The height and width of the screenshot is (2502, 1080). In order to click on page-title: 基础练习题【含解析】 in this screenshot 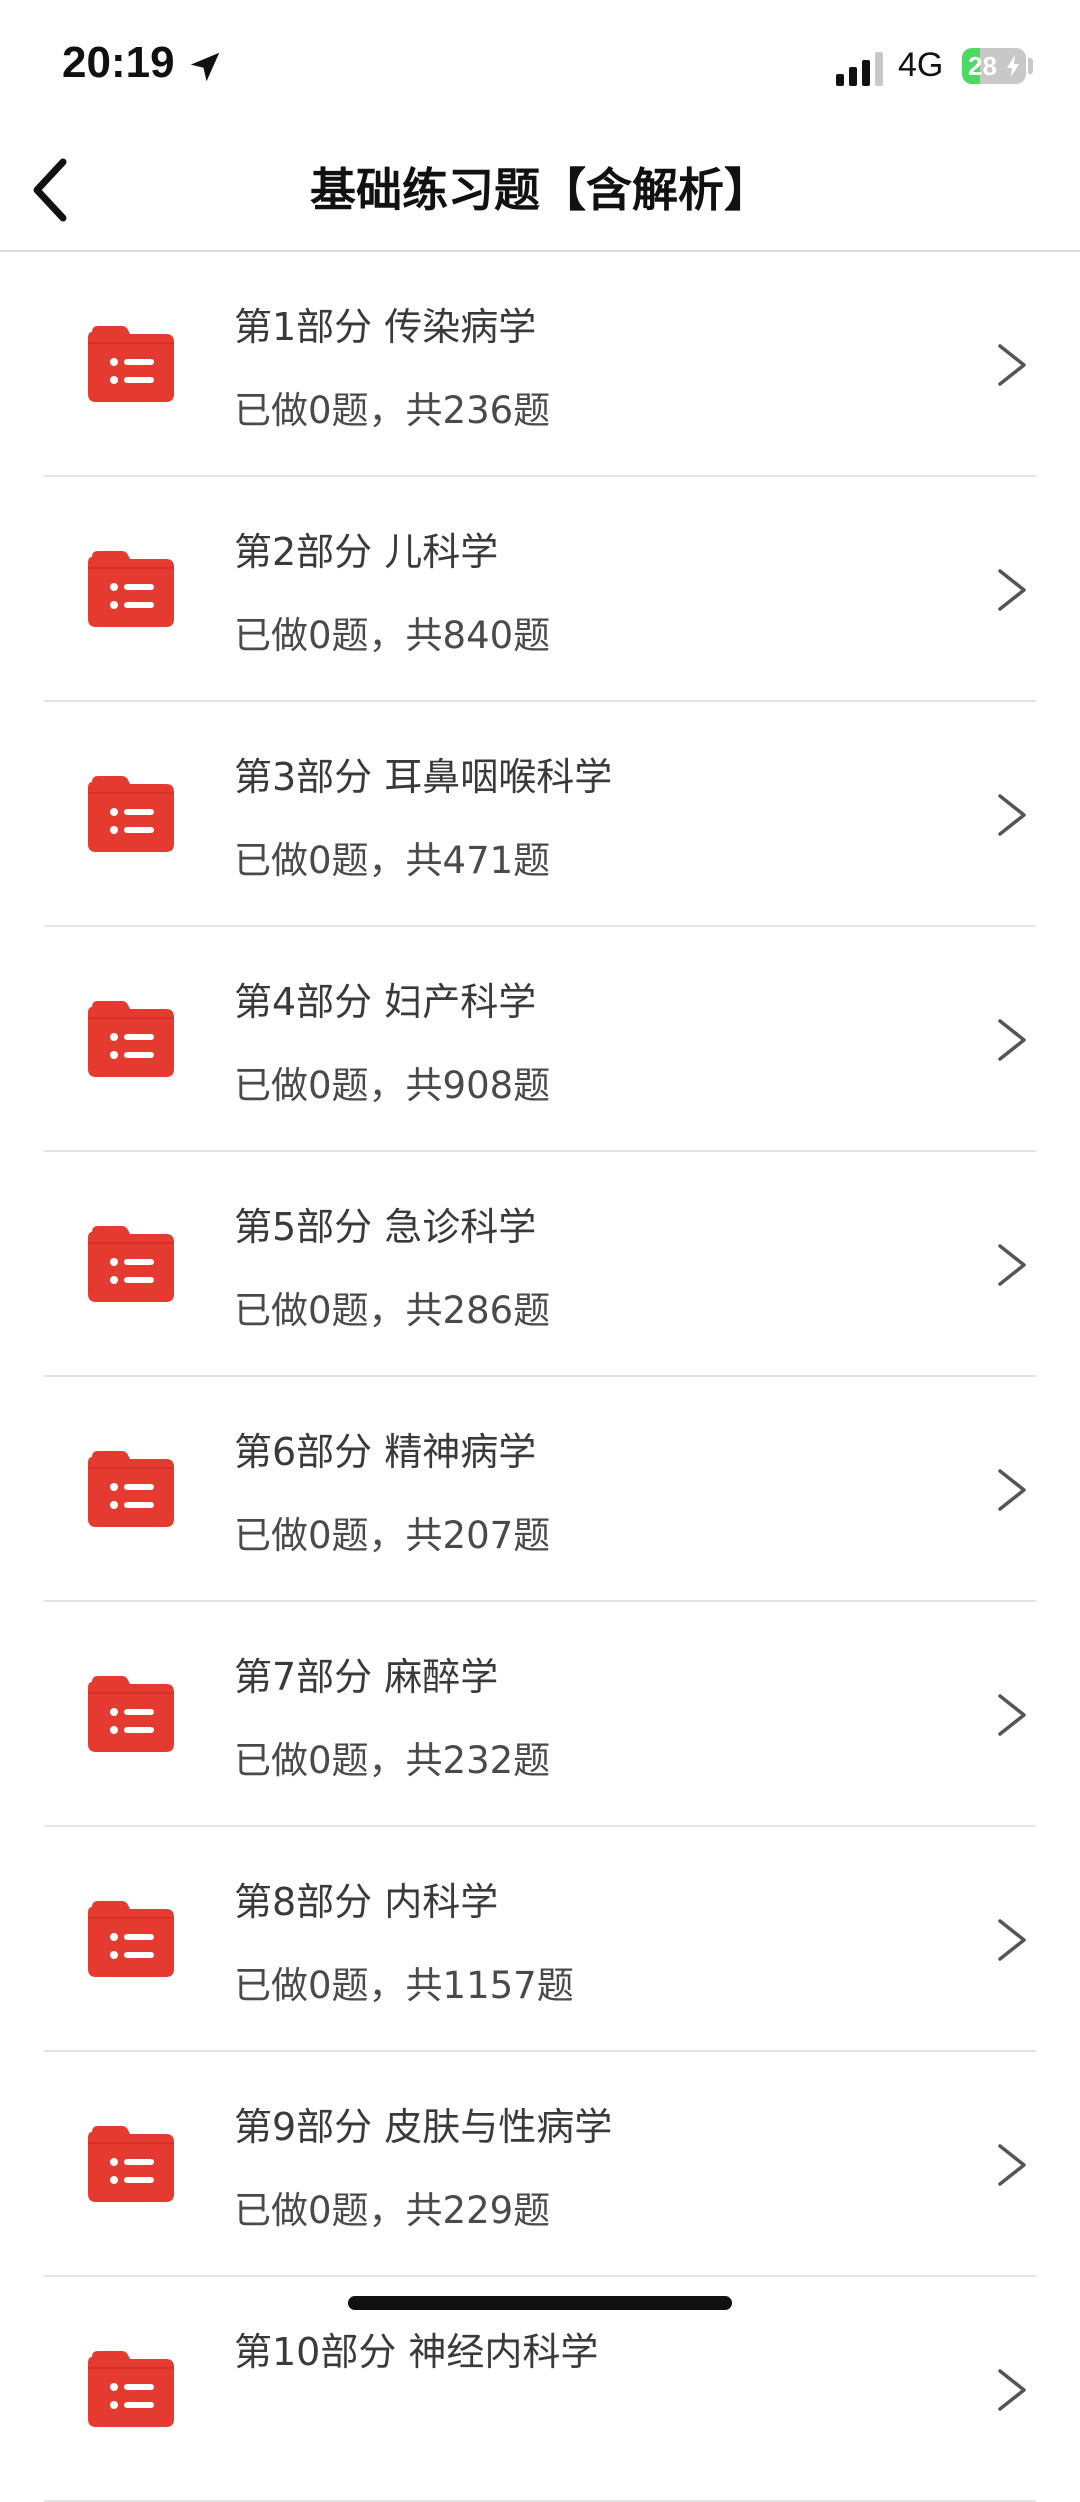, I will do `click(540, 190)`.